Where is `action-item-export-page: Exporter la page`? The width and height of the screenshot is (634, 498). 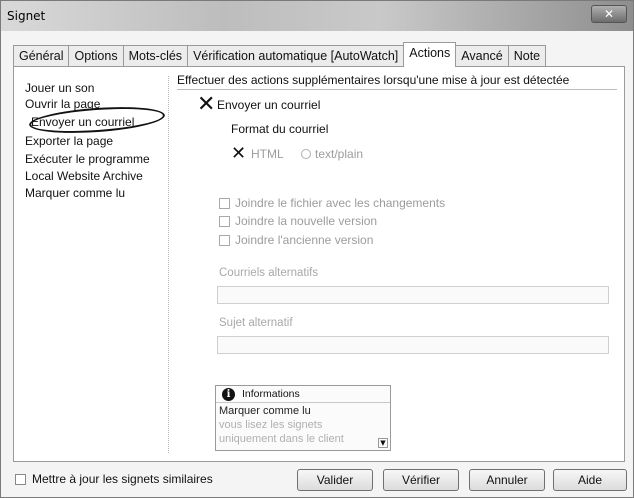 action-item-export-page: Exporter la page is located at coordinates (69, 141).